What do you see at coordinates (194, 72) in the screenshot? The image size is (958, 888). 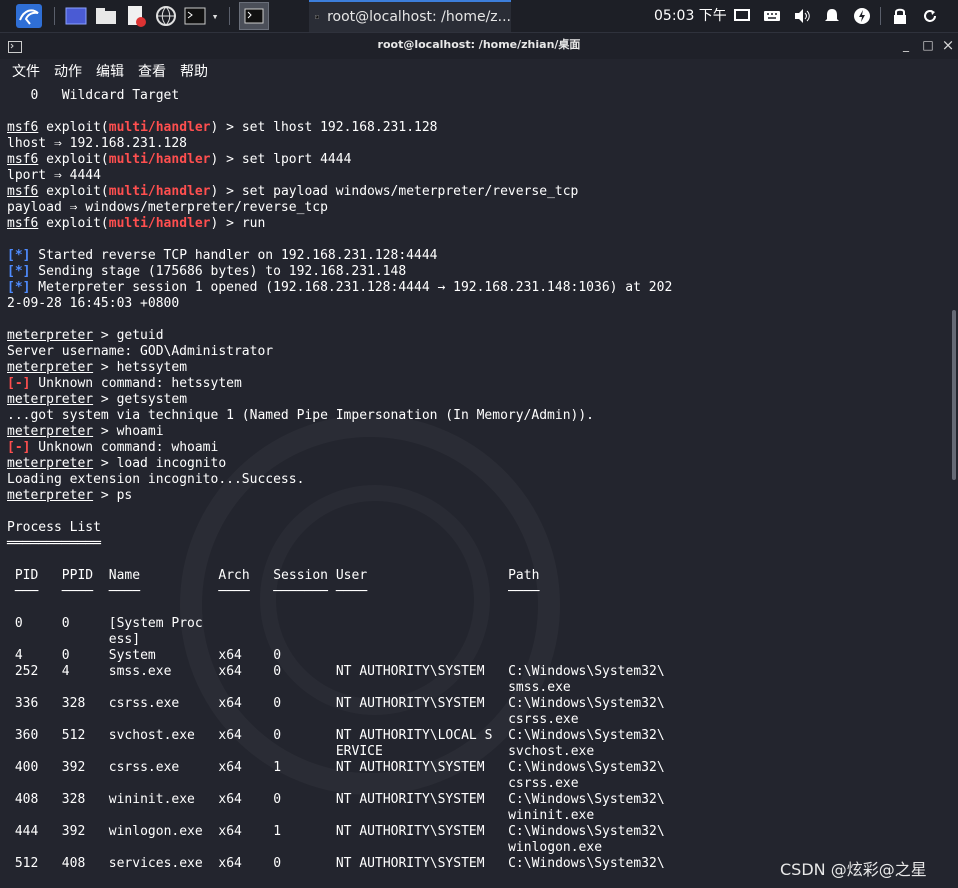 I see `menu-help: 帮助` at bounding box center [194, 72].